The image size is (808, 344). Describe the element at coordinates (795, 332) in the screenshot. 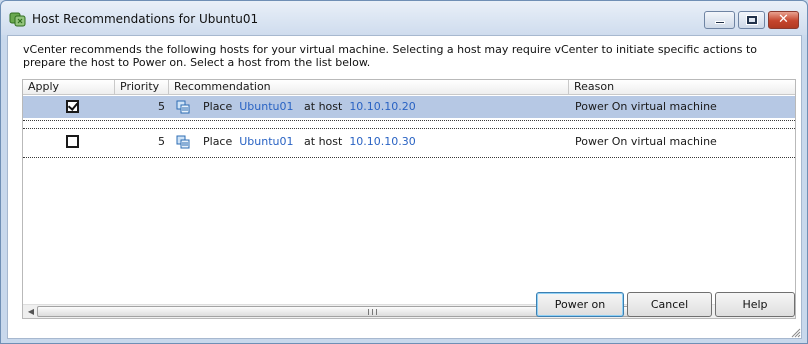

I see `resize-grip-icon` at that location.